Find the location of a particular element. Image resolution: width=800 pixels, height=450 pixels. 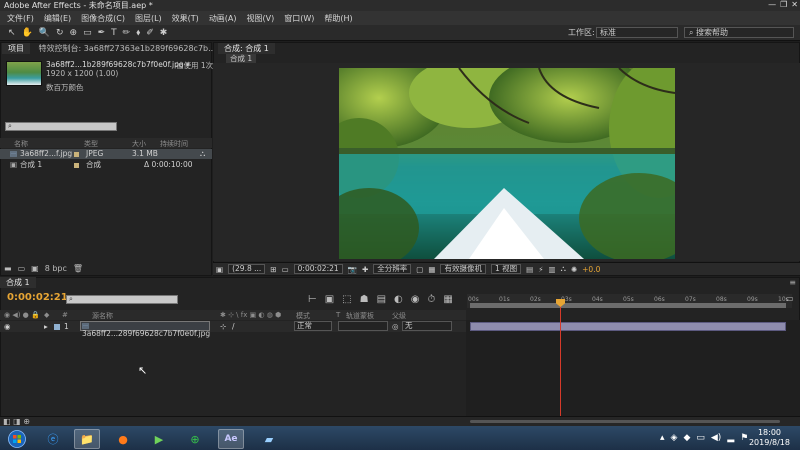

hand-tool-icon: ✋ is located at coordinates (27, 33).